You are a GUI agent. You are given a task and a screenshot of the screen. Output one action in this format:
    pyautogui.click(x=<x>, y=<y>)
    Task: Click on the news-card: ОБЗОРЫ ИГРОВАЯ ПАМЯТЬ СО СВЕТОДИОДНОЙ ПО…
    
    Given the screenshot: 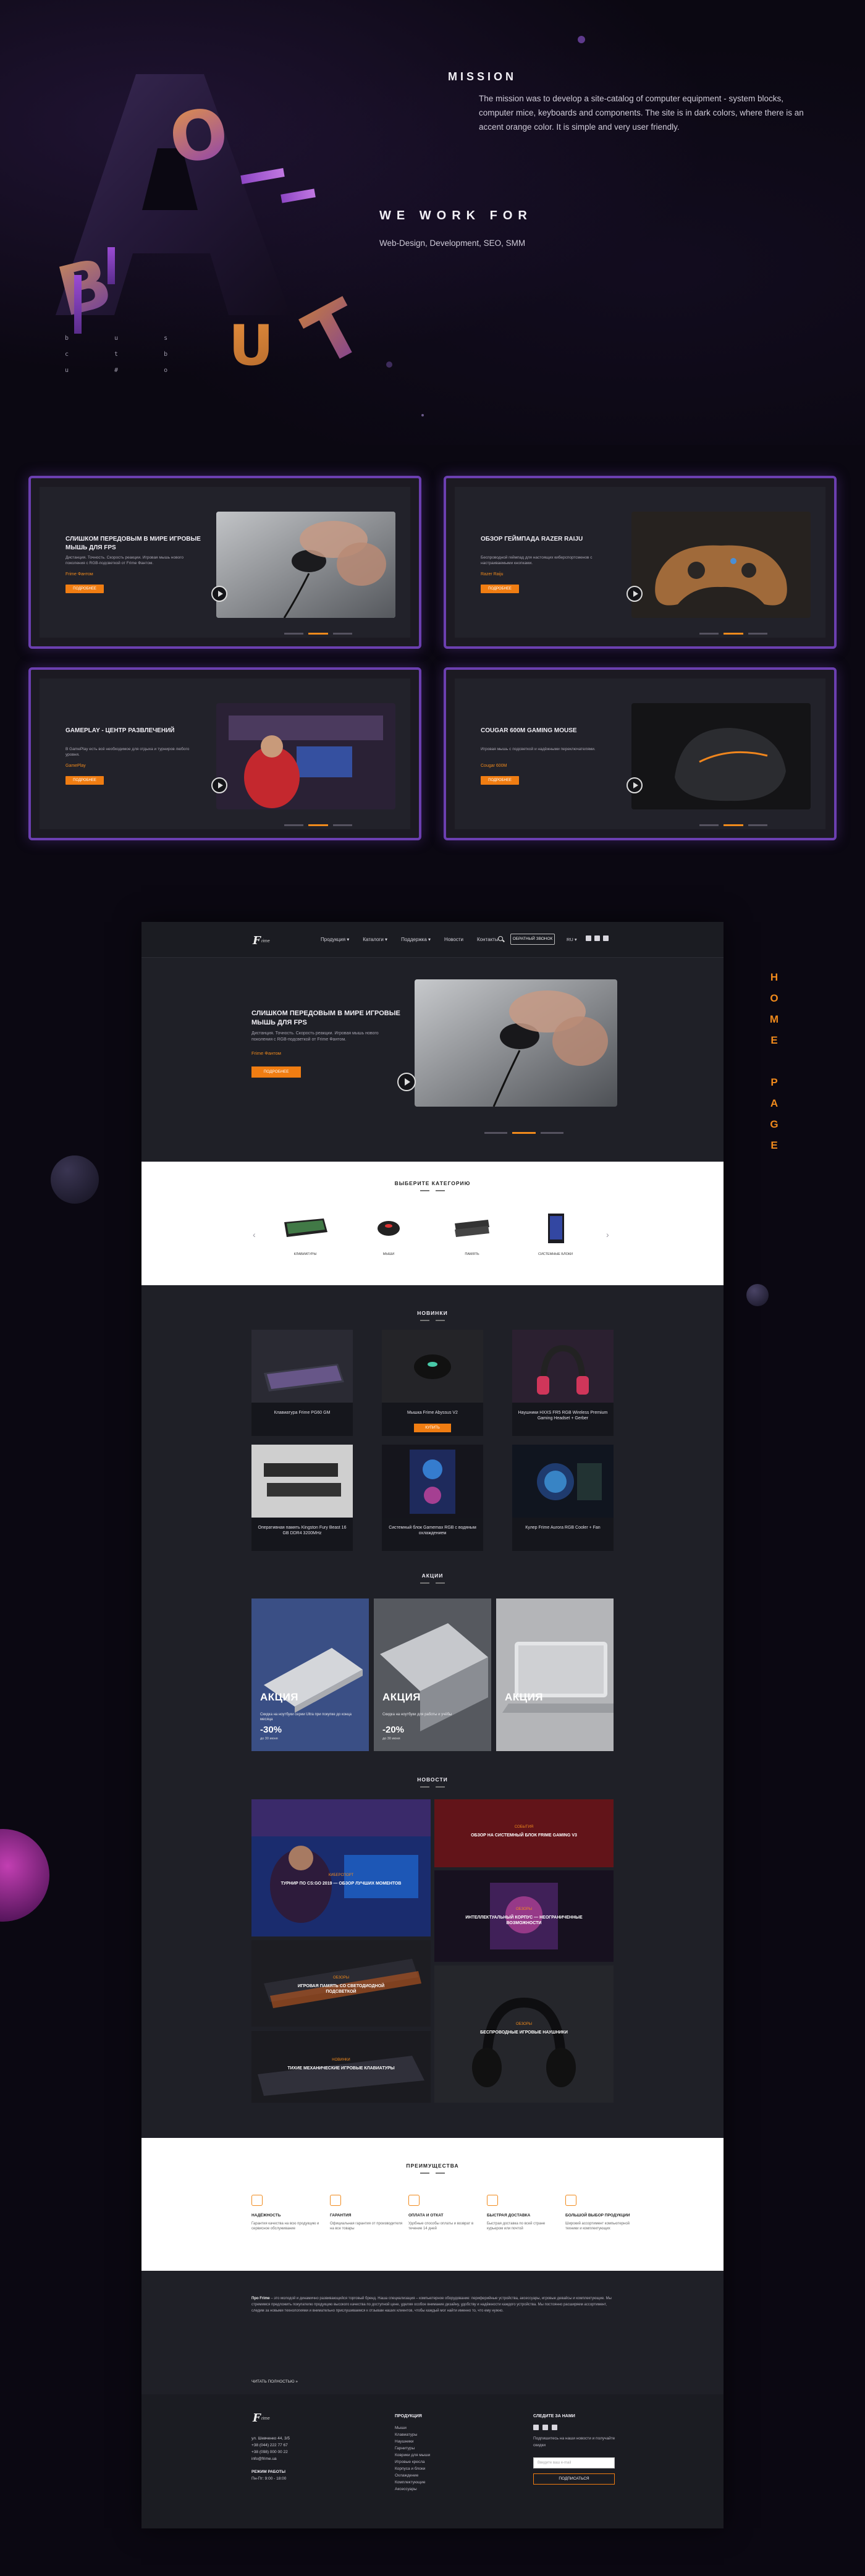 What is the action you would take?
    pyautogui.click(x=341, y=1983)
    